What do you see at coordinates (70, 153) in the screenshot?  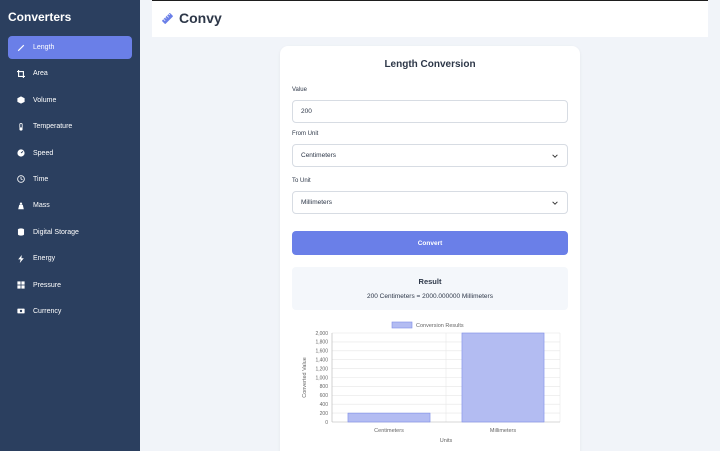 I see `sidebar-item-speed: Speed` at bounding box center [70, 153].